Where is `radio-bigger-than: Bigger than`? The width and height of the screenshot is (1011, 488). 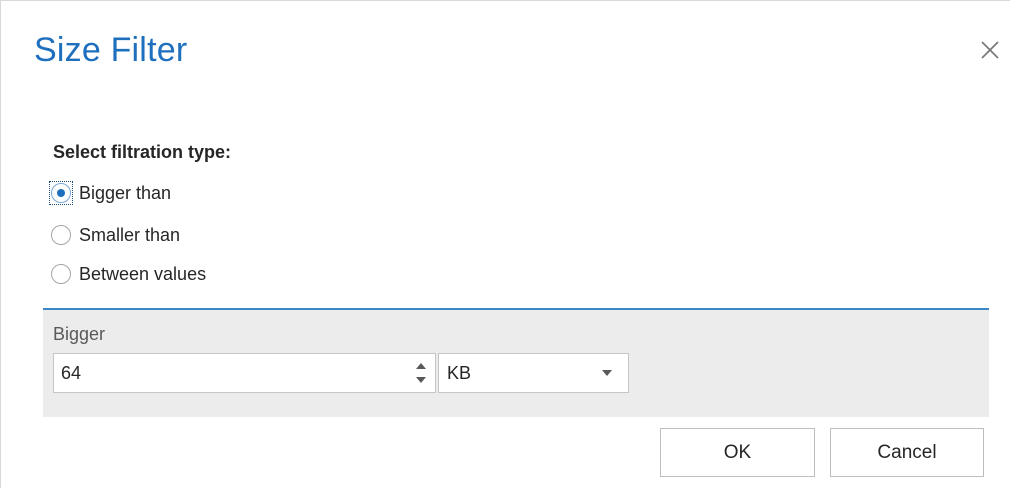
radio-bigger-than: Bigger than is located at coordinates (110, 193).